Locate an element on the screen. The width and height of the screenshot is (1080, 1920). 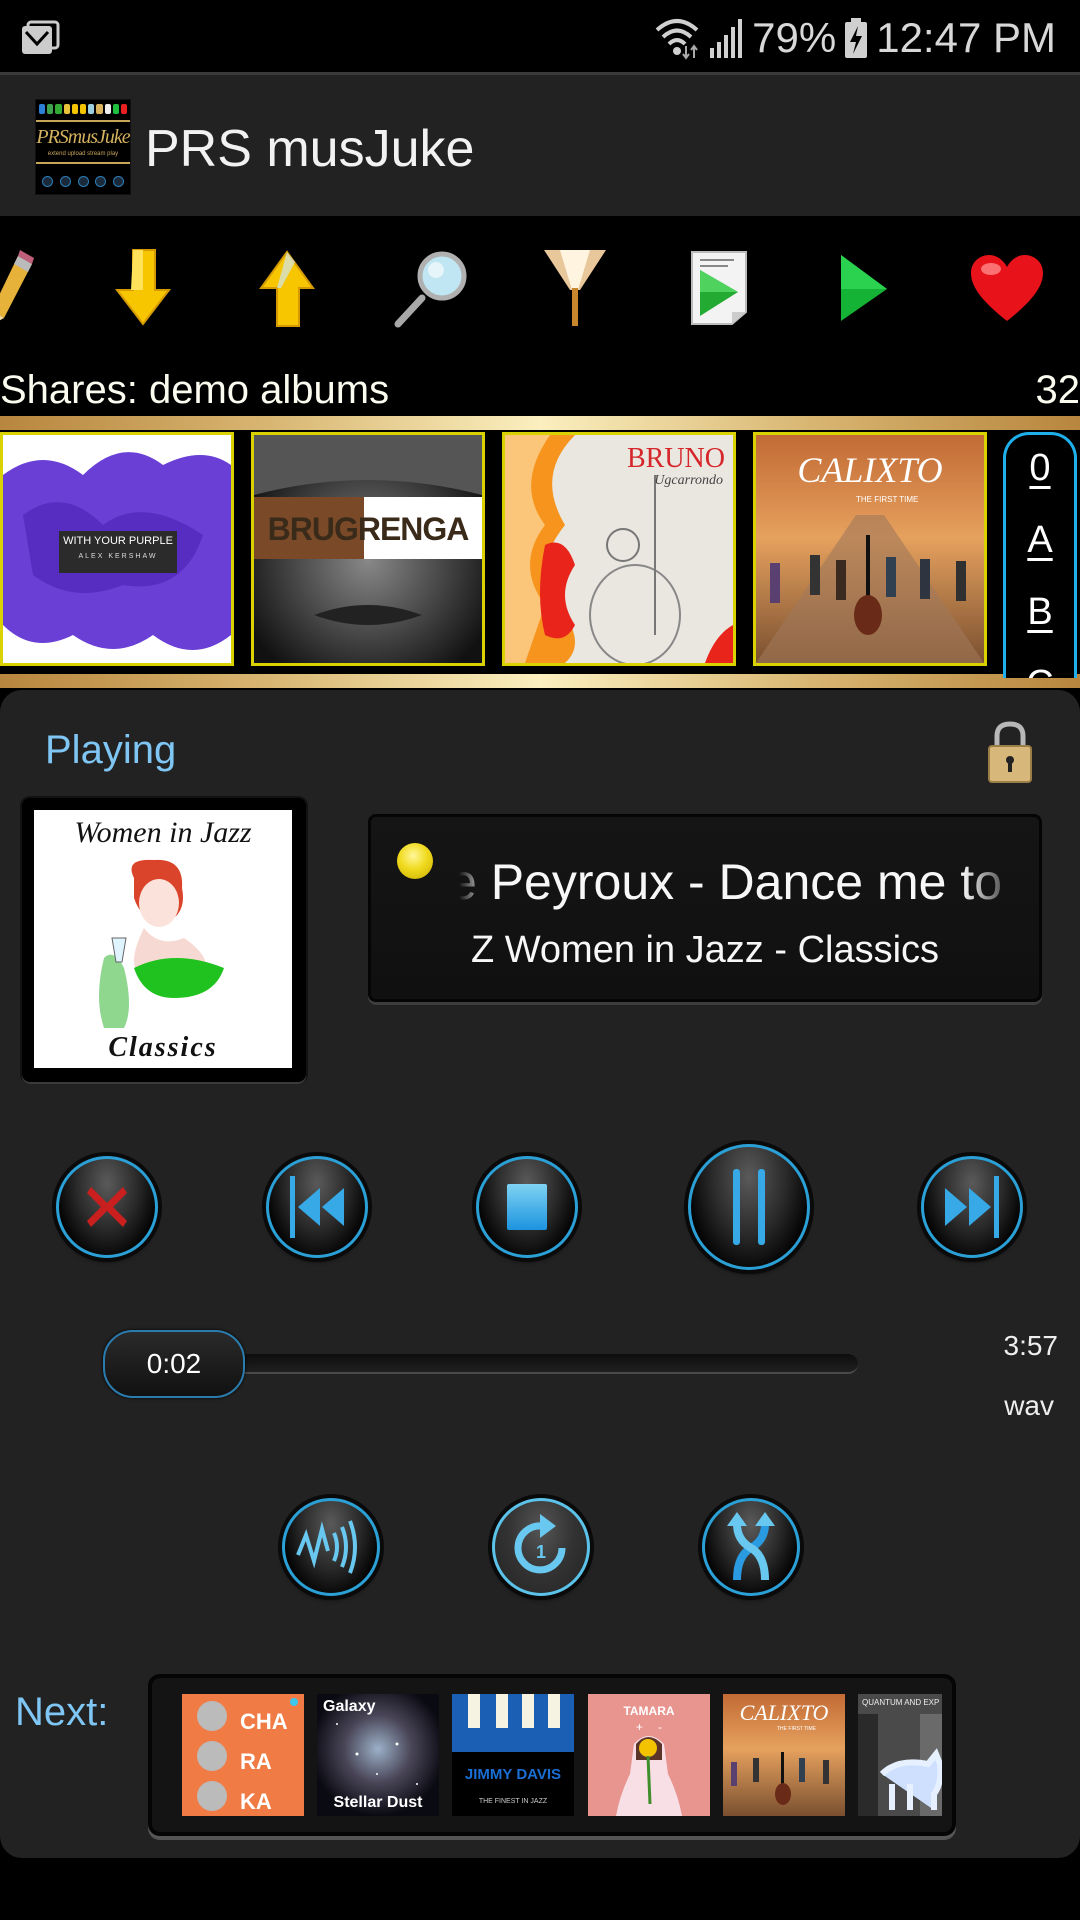
stop-icon is located at coordinates (527, 1207).